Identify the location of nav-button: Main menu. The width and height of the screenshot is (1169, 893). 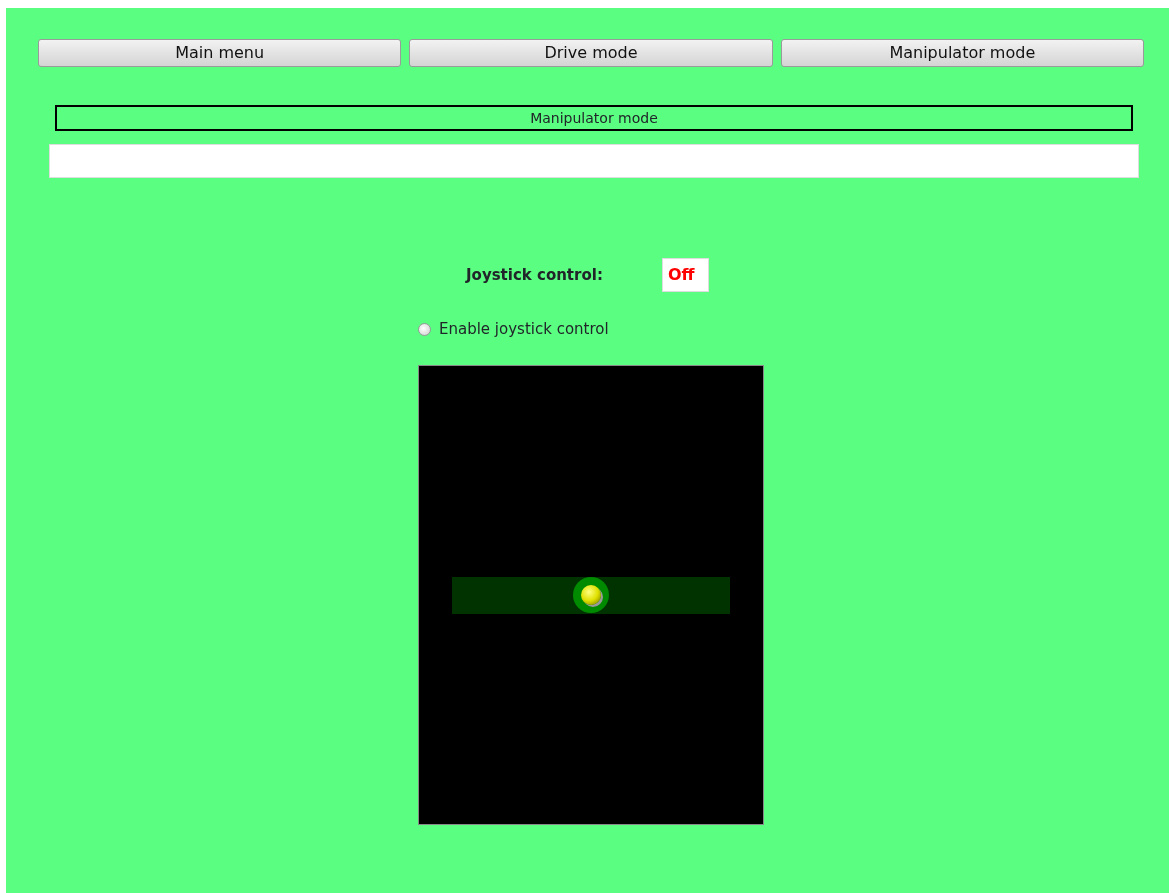
(220, 53).